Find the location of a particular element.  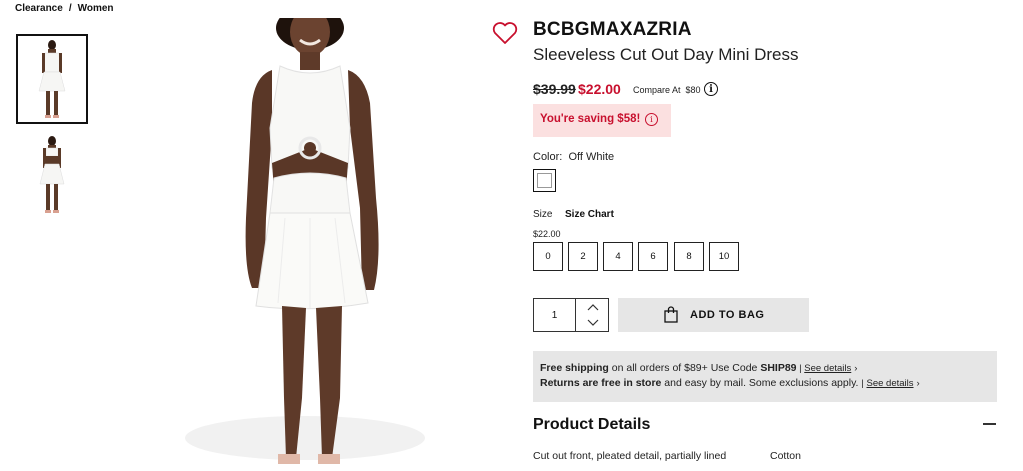

thumbnail-front is located at coordinates (52, 79).